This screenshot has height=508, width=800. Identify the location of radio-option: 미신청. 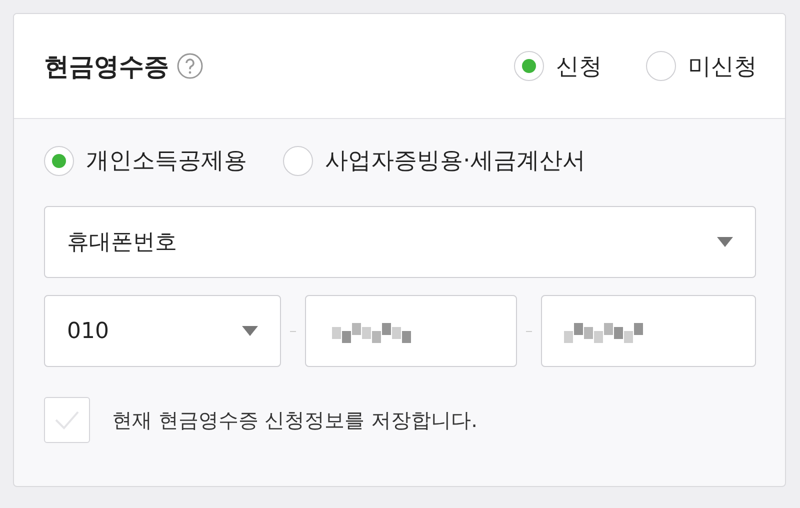
(701, 66).